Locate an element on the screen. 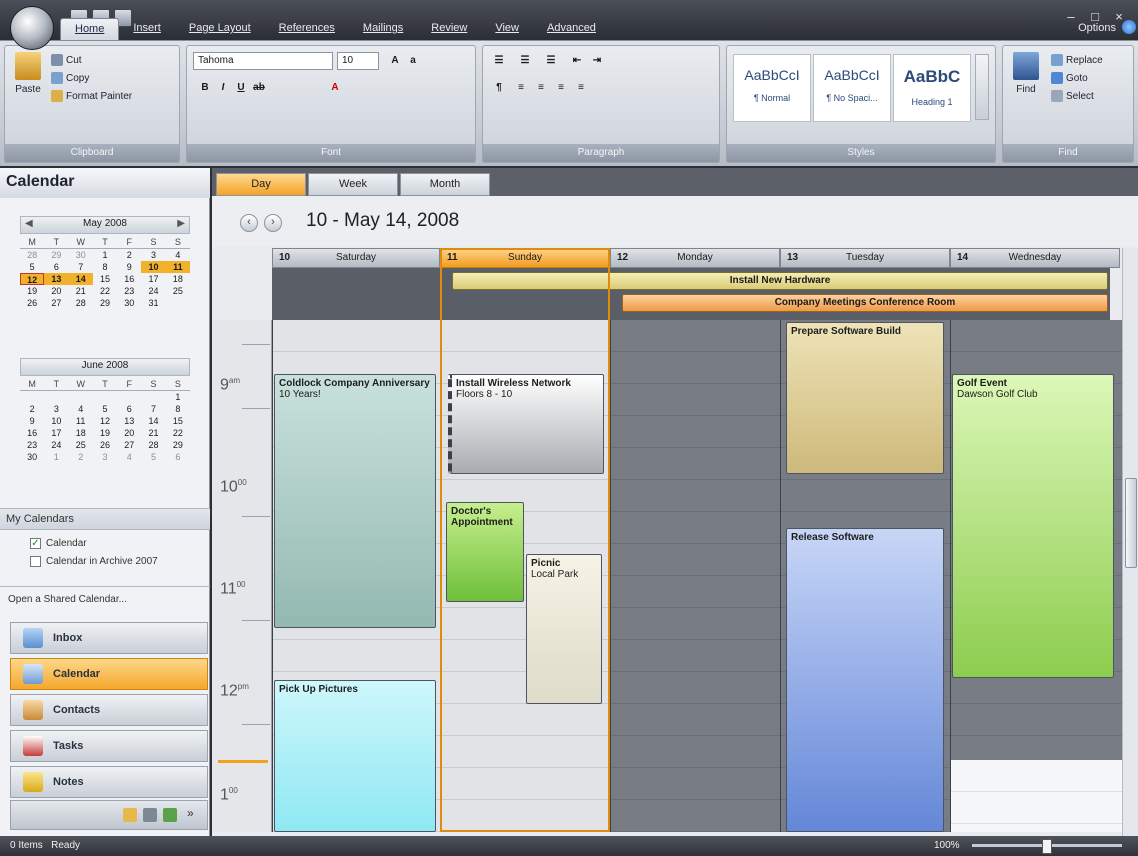 The image size is (1138, 856). event-block: Pick Up Pictures is located at coordinates (355, 756).